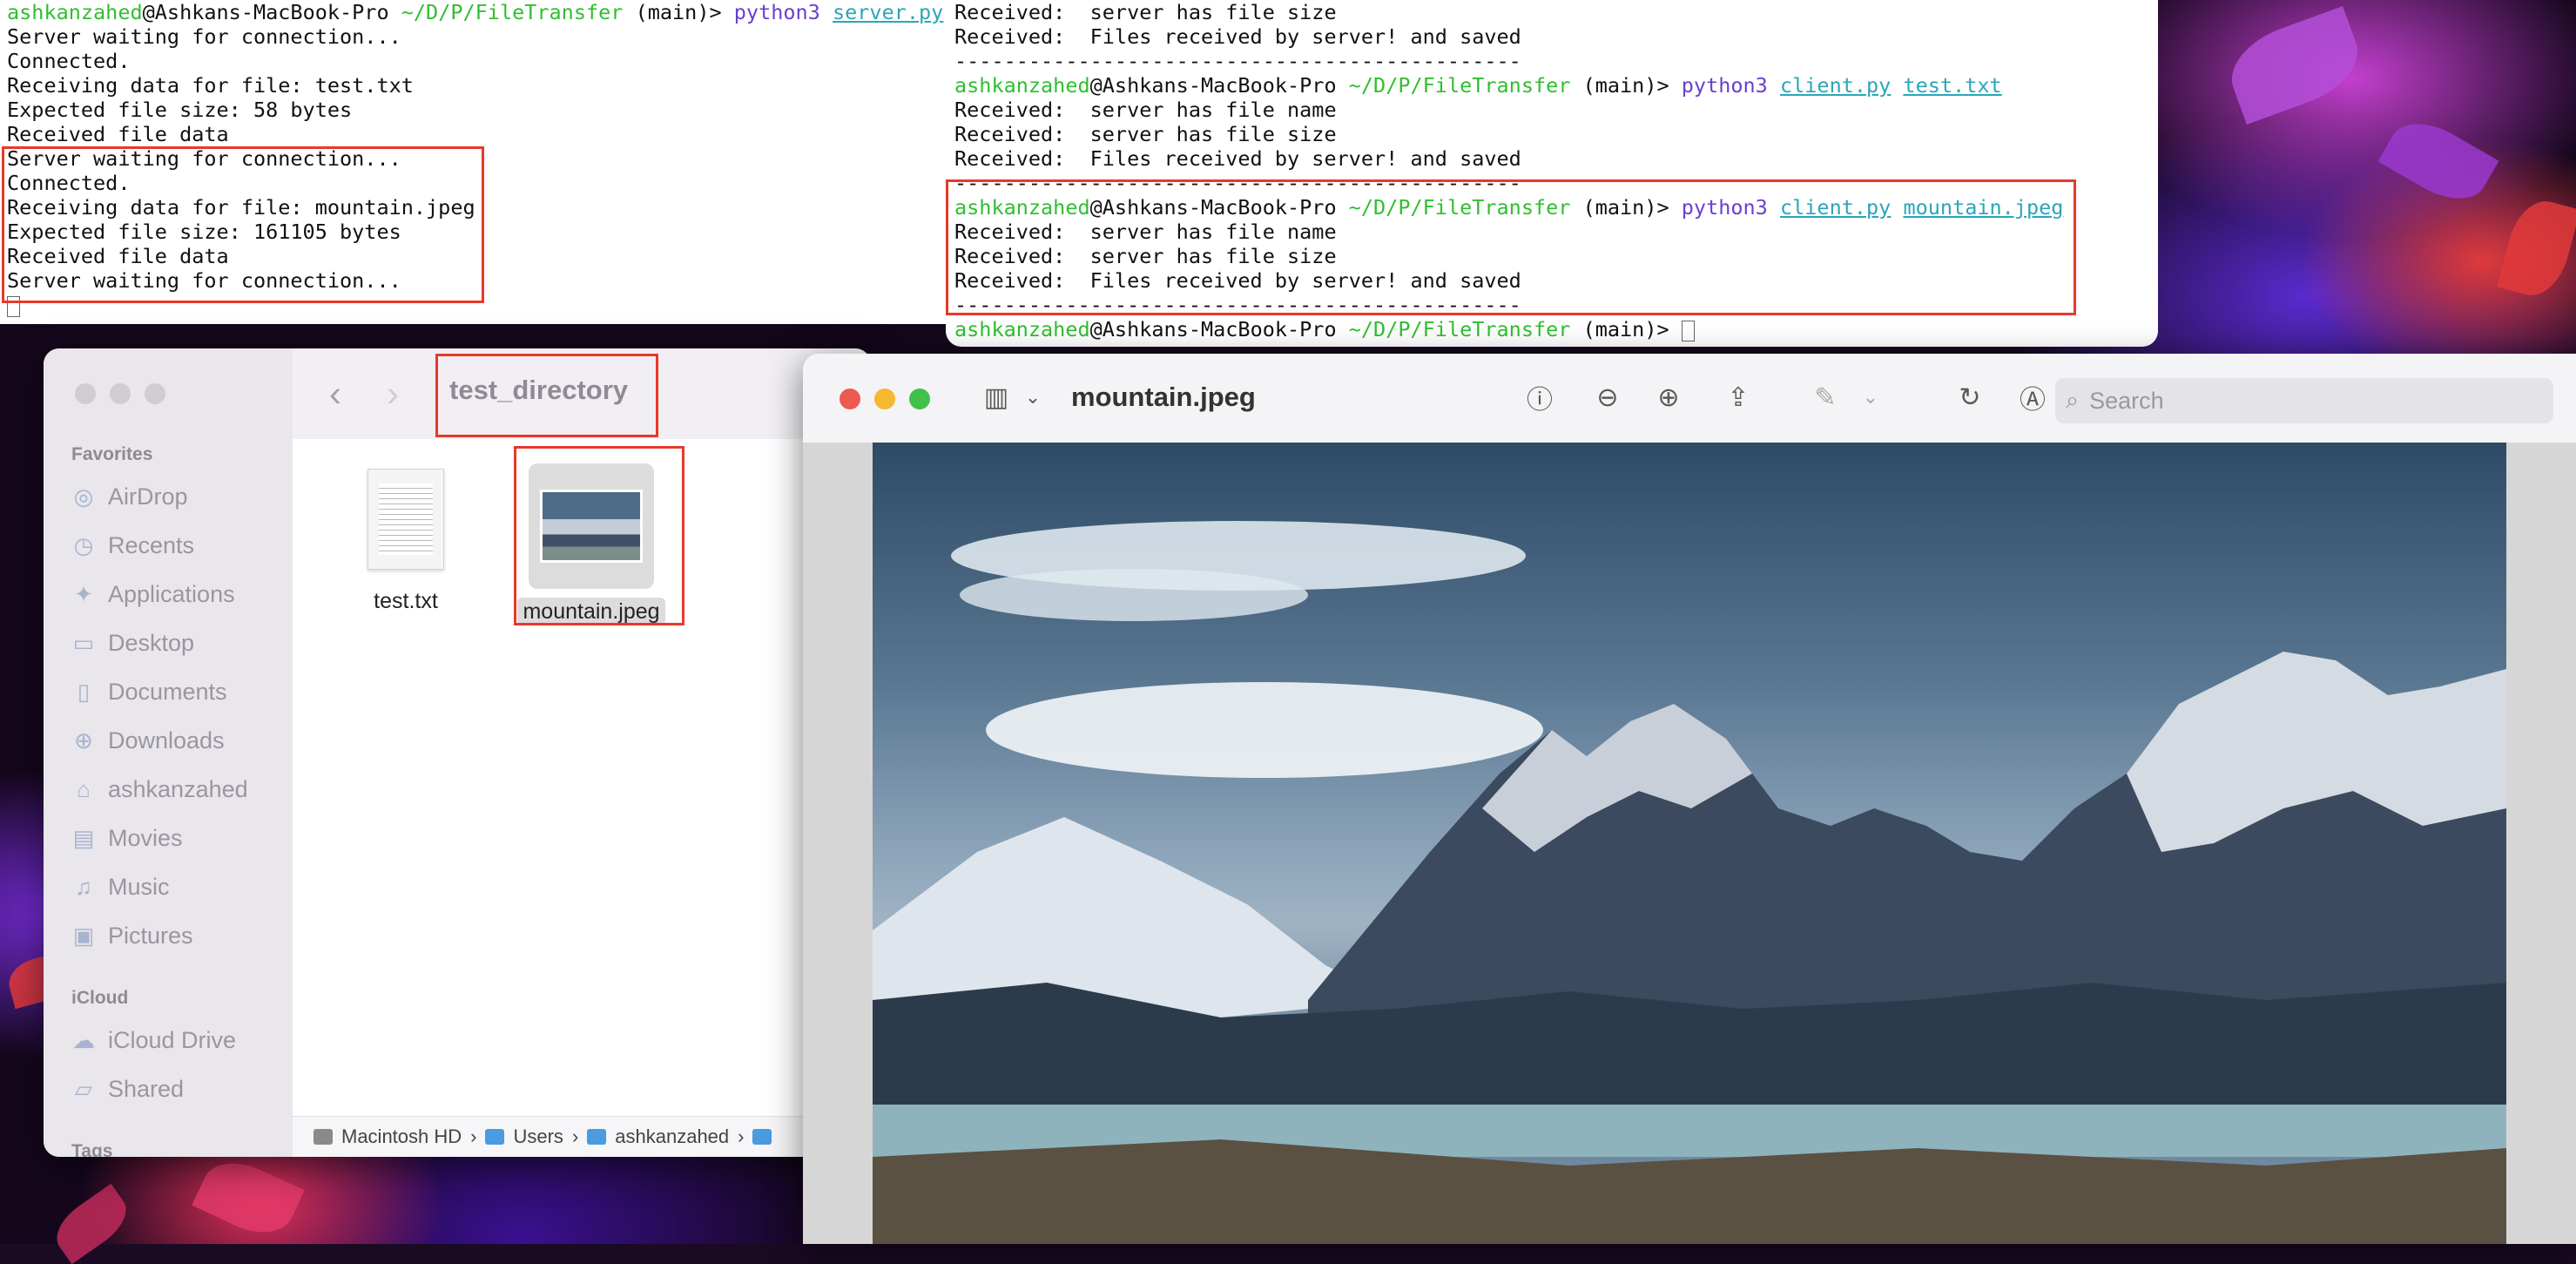 The image size is (2576, 1264). What do you see at coordinates (83, 1088) in the screenshot?
I see `shared-folder-icon: ▱` at bounding box center [83, 1088].